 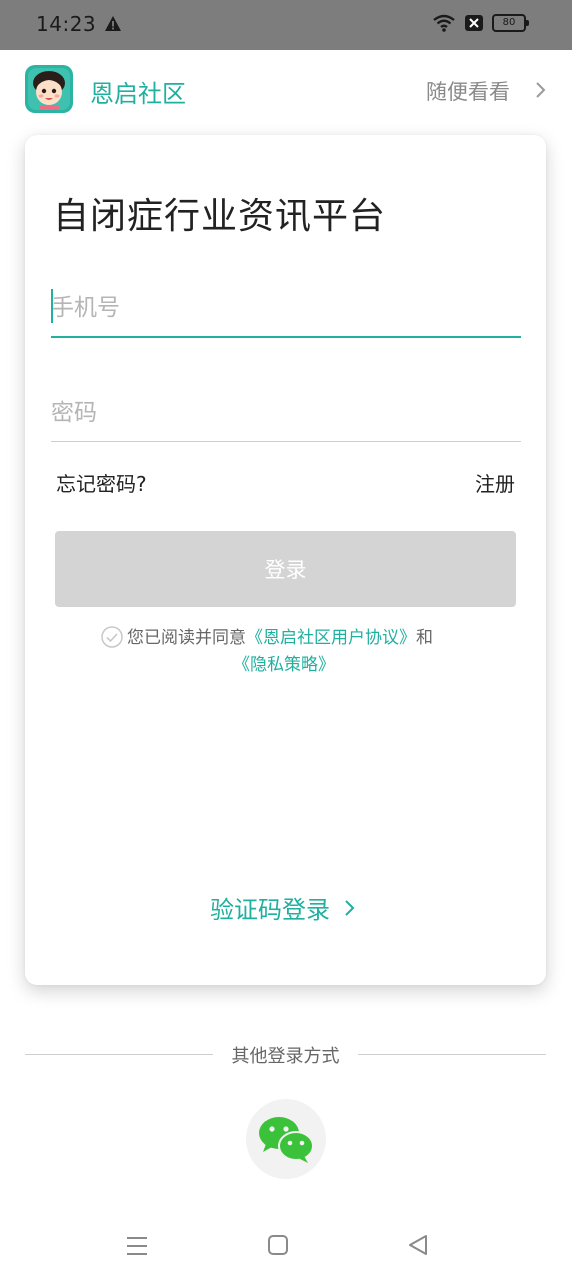 I want to click on child-face-icon, so click(x=49, y=89).